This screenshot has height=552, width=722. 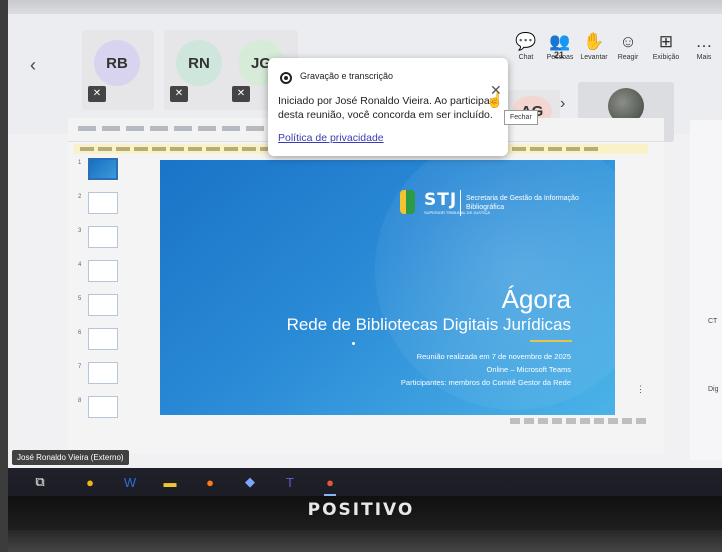 I want to click on decorative-dot, so click(x=353, y=343).